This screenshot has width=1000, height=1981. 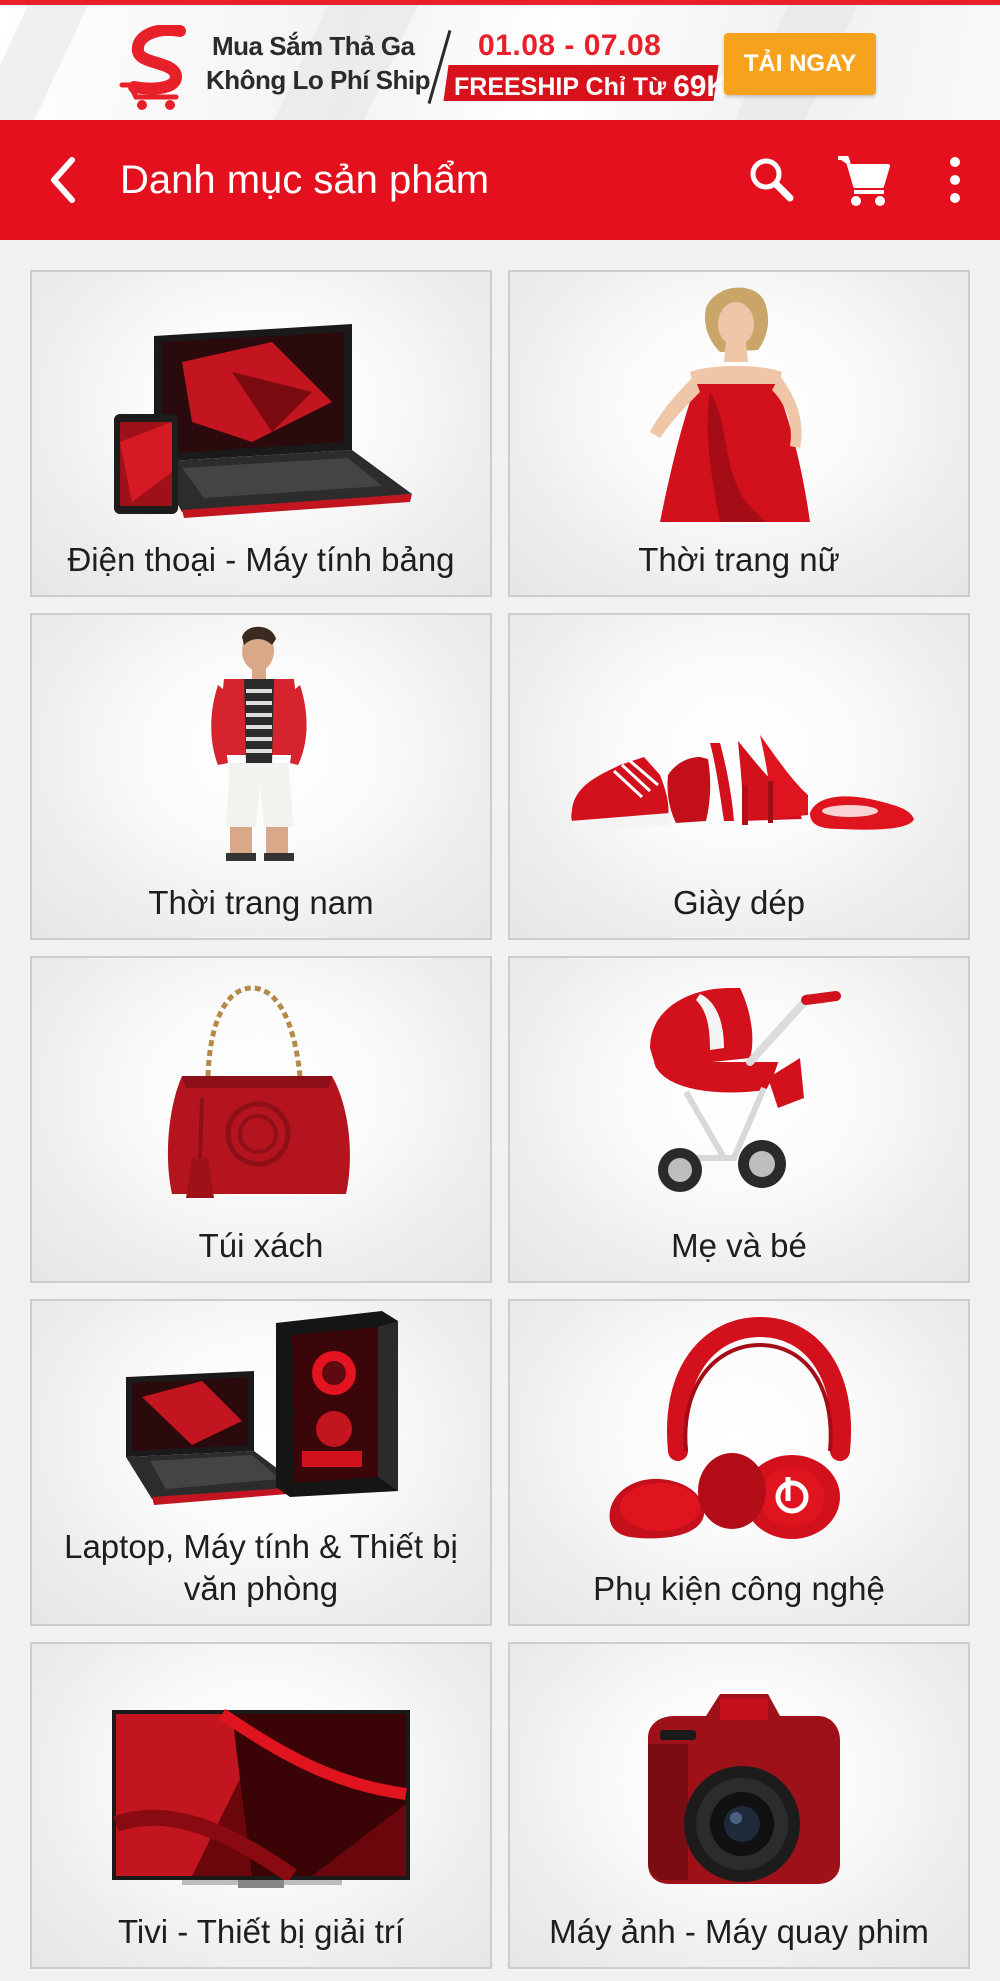 I want to click on promo-line2: Không Lo Phí Ship, so click(x=318, y=80).